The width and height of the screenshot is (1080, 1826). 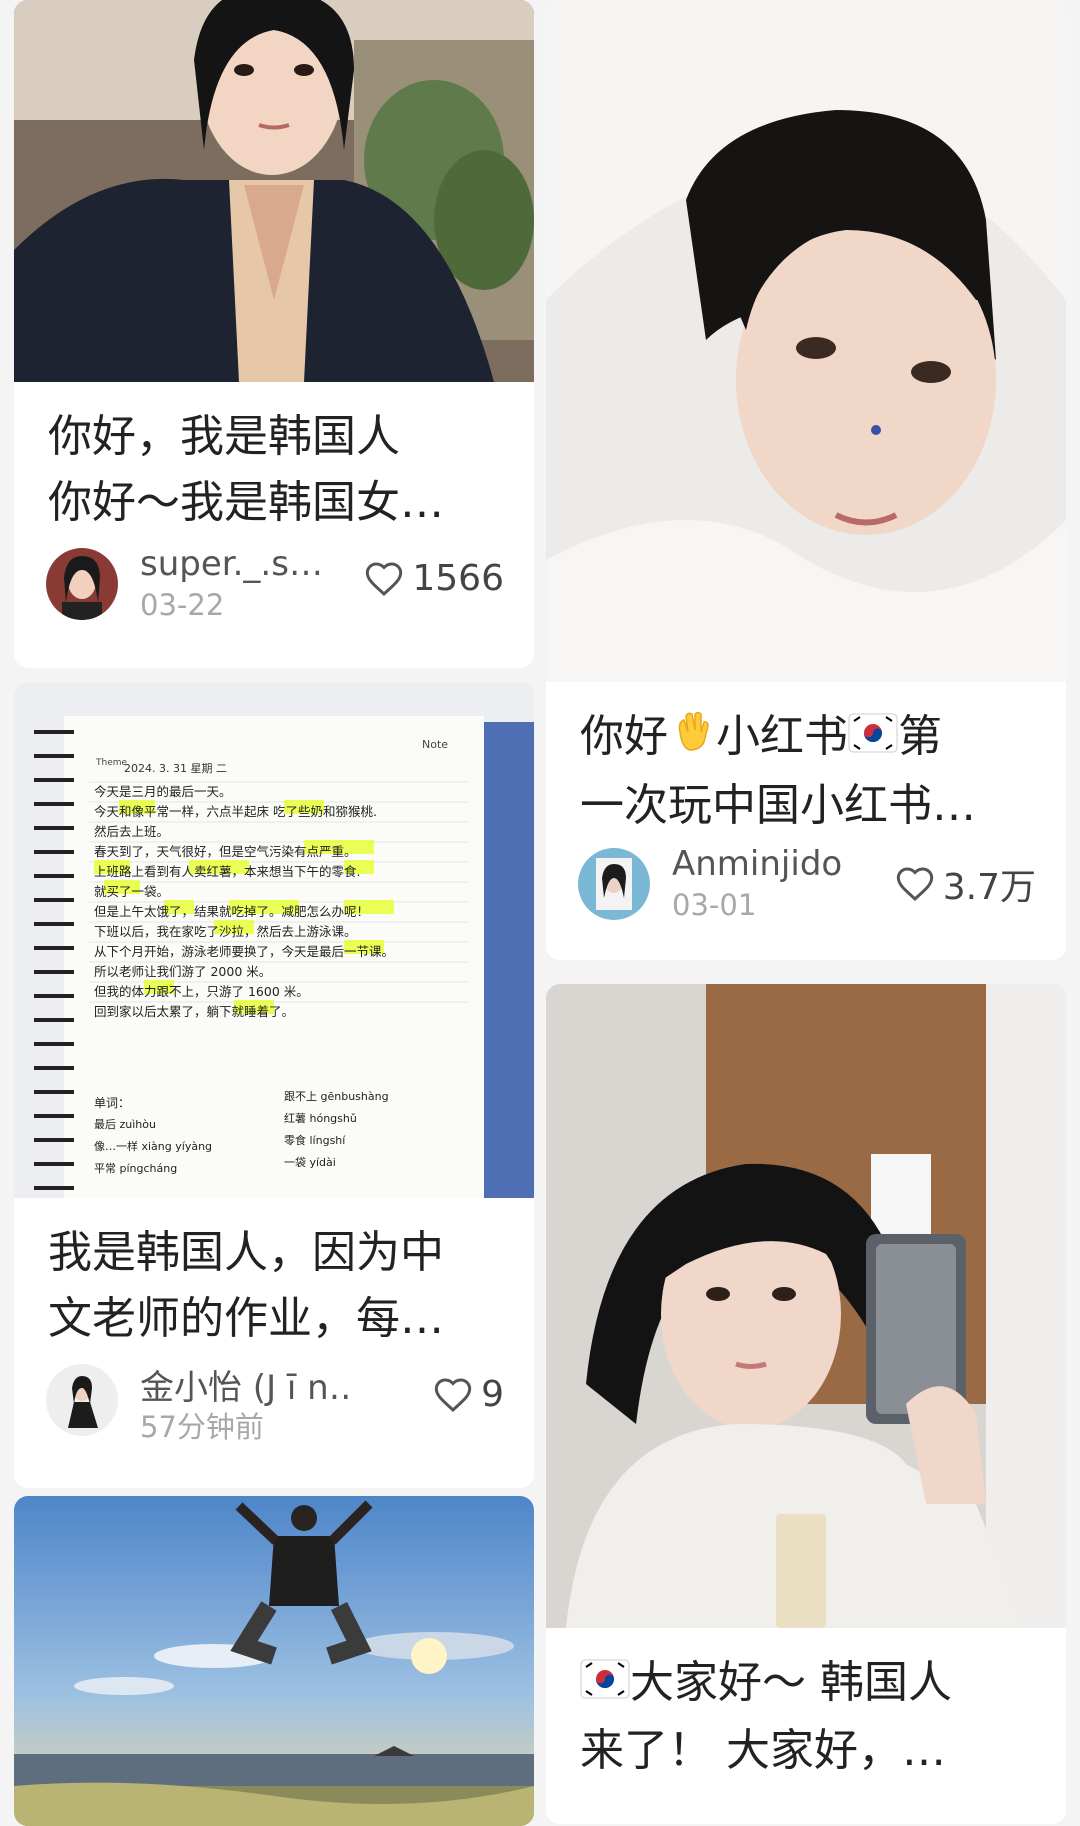 I want to click on notebook-theme-label: Theme, so click(x=112, y=763).